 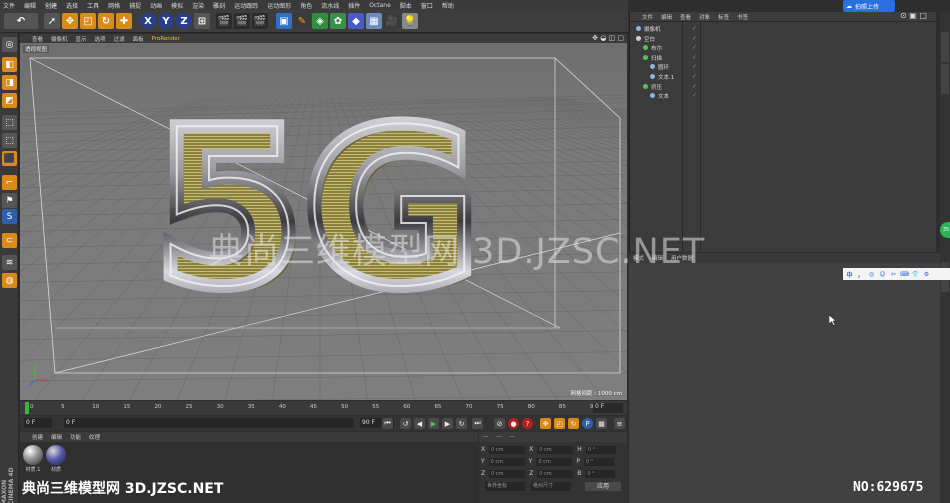 What do you see at coordinates (356, 21) in the screenshot?
I see `deformer-icon: ◆` at bounding box center [356, 21].